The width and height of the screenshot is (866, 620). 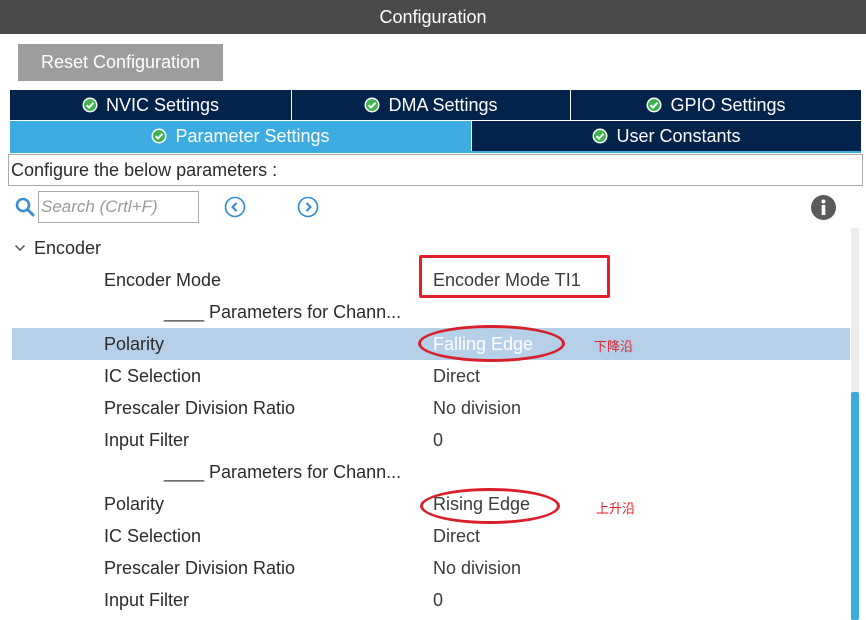 I want to click on tab-label: DMA Settings, so click(x=443, y=105).